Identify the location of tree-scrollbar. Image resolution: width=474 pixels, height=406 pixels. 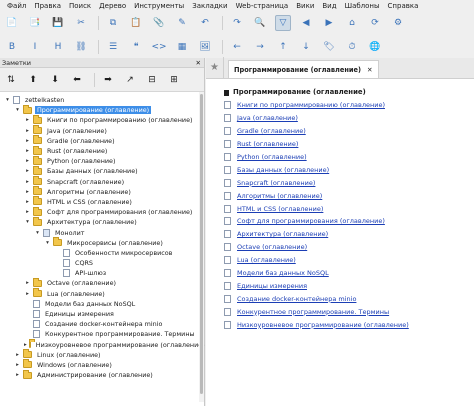
(201, 247).